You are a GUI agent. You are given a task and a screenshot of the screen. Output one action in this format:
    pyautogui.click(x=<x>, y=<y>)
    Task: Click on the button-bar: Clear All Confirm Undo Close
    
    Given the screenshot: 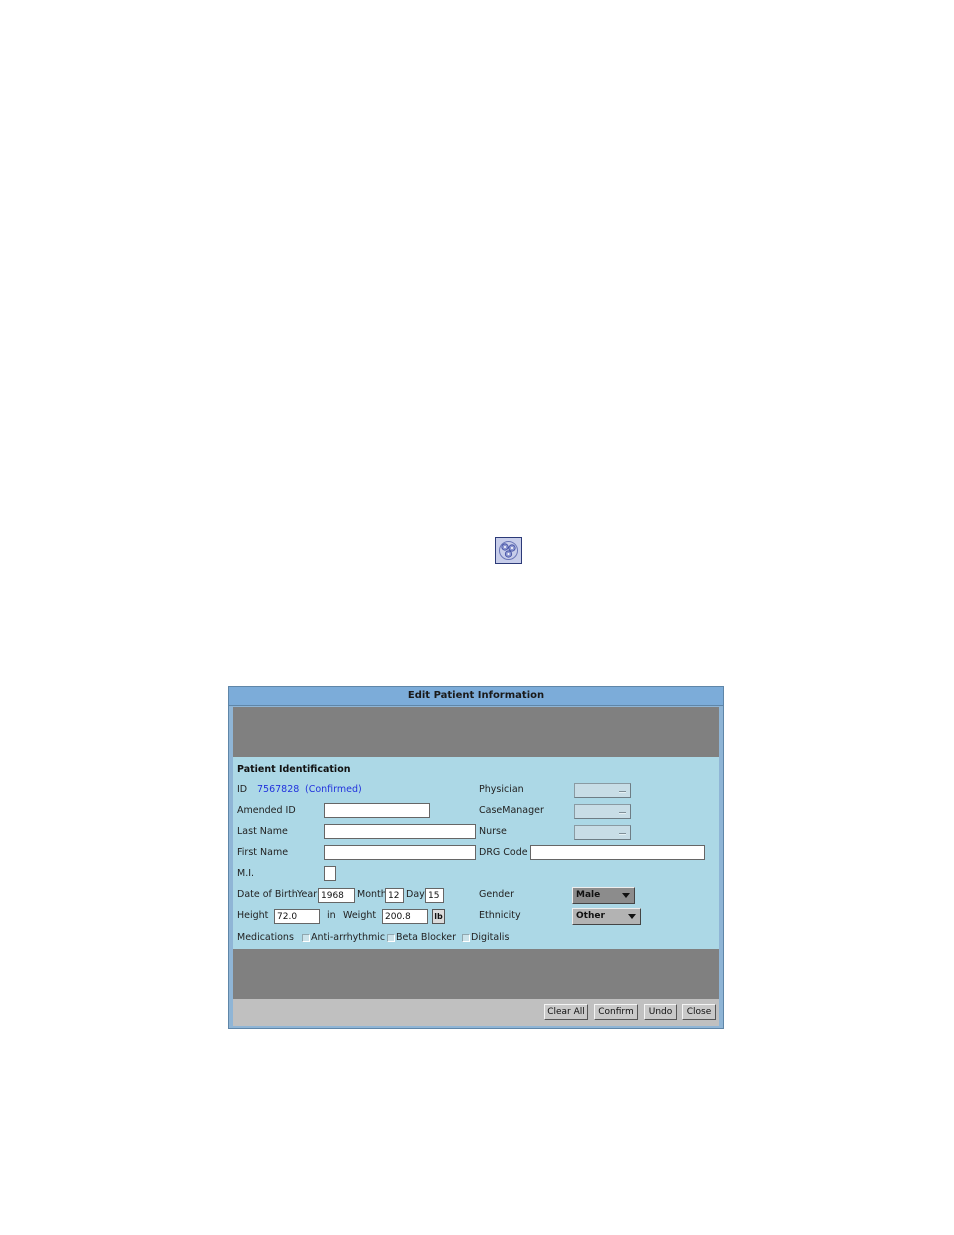 What is the action you would take?
    pyautogui.click(x=476, y=1012)
    